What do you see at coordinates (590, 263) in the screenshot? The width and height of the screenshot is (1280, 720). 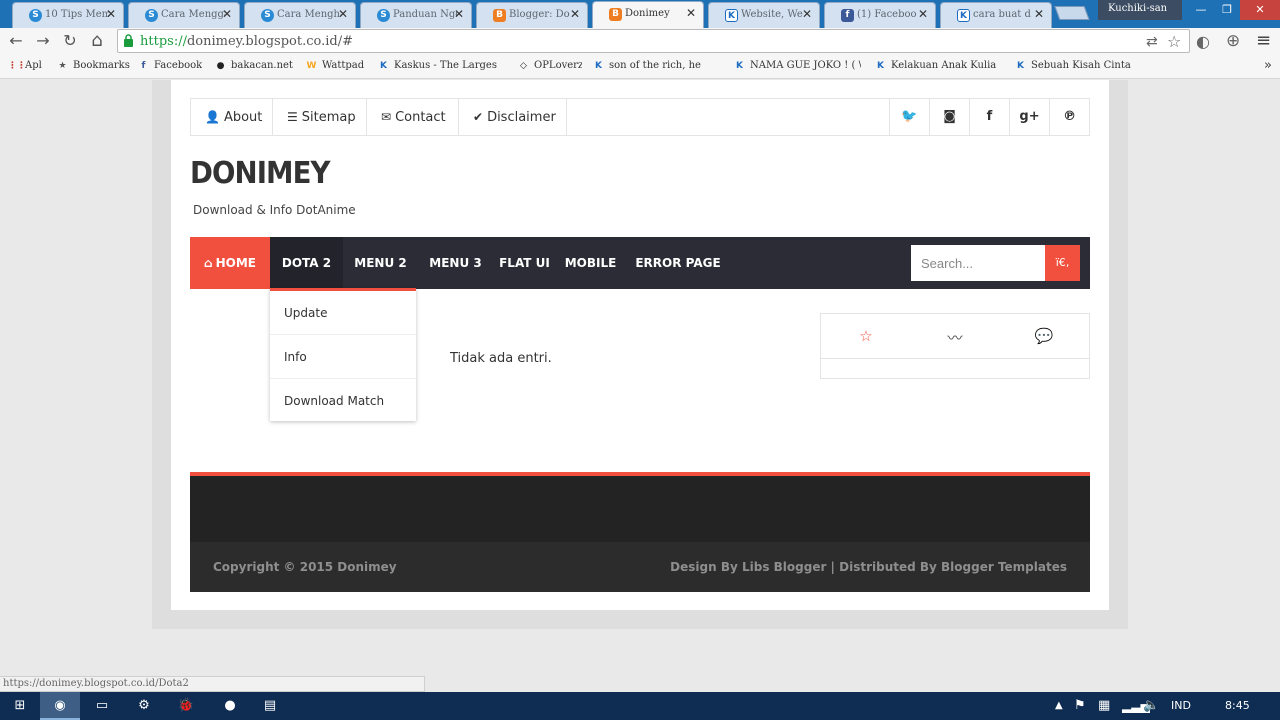 I see `mainnav-mobile: MOBILE` at bounding box center [590, 263].